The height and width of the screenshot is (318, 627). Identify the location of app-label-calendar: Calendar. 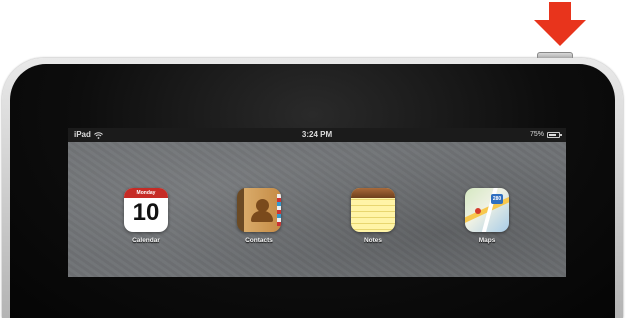
(146, 240).